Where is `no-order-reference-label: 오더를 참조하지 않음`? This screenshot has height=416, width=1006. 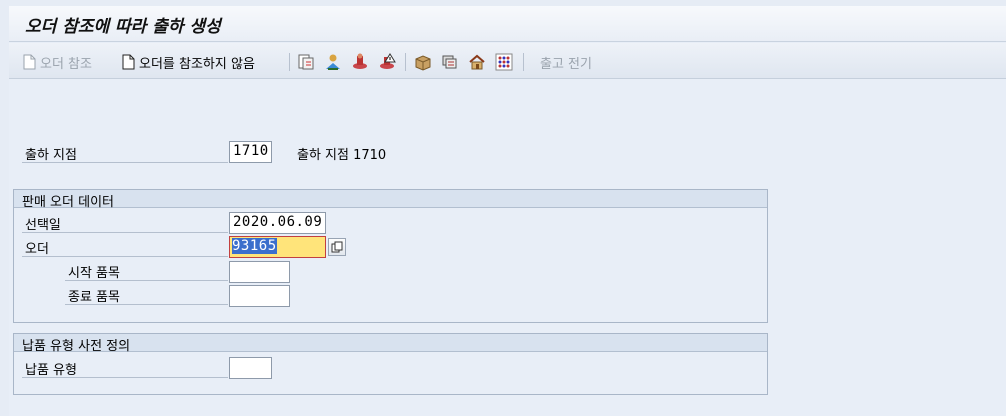 no-order-reference-label: 오더를 참조하지 않음 is located at coordinates (197, 64).